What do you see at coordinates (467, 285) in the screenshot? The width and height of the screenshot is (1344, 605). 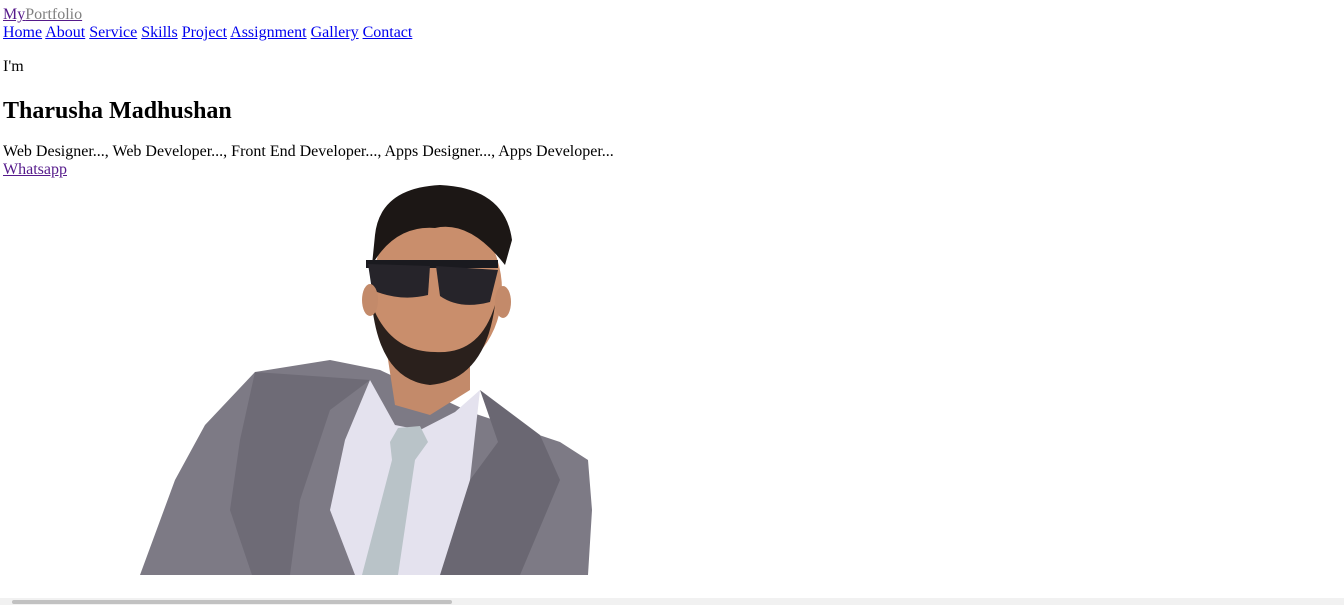 I see `sunglasses-right-lens` at bounding box center [467, 285].